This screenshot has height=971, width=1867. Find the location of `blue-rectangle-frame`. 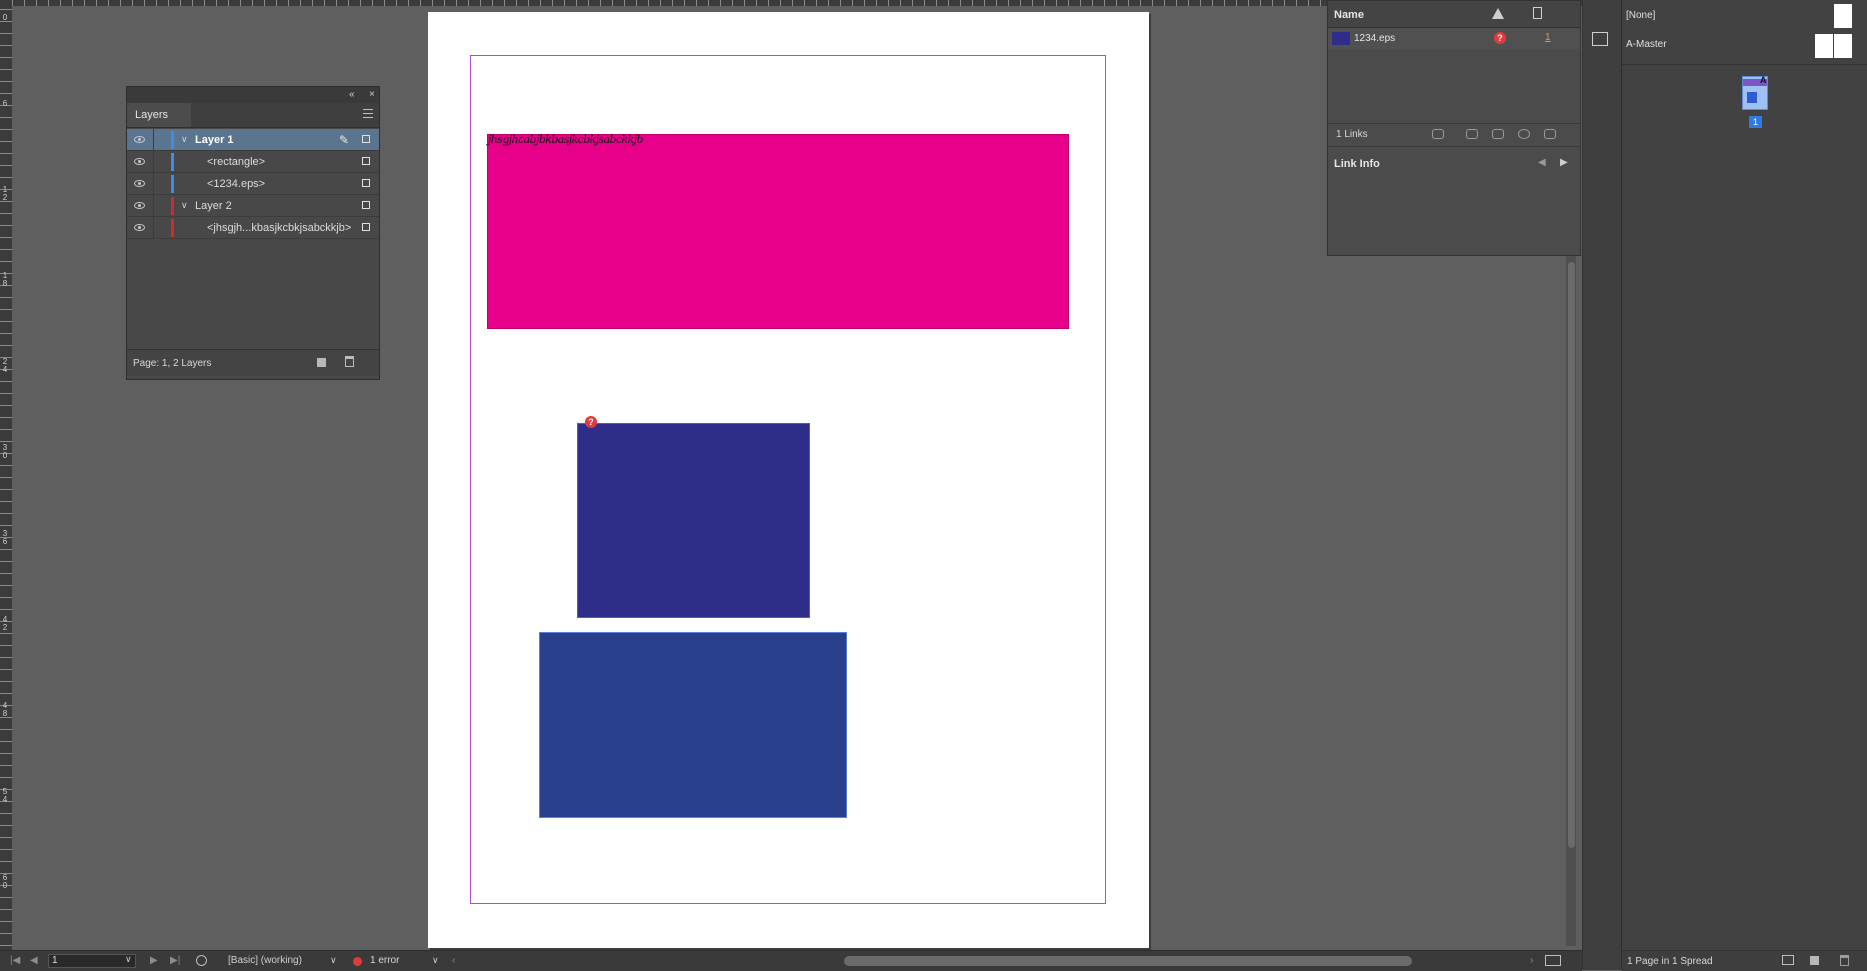

blue-rectangle-frame is located at coordinates (693, 725).